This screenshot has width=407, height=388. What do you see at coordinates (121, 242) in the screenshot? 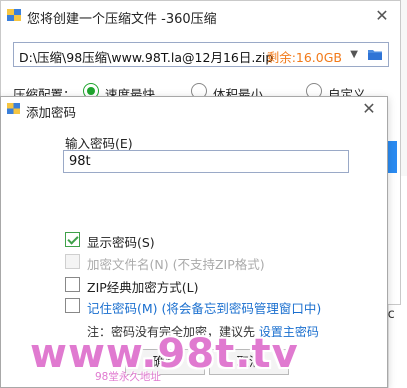
I see `show-password-label: 显示密码(S)` at bounding box center [121, 242].